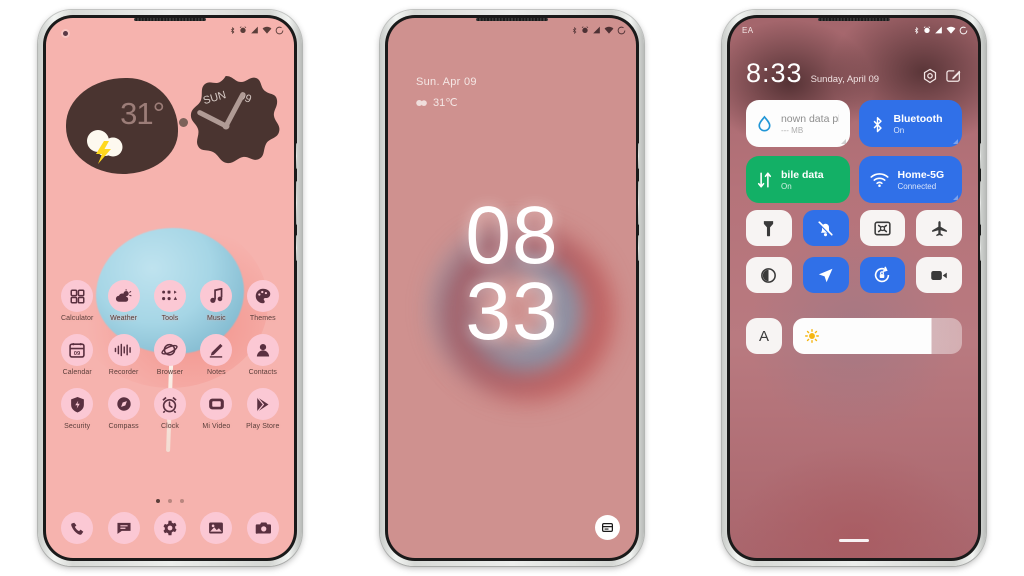 The image size is (1024, 576). I want to click on dock-settings-button, so click(169, 528).